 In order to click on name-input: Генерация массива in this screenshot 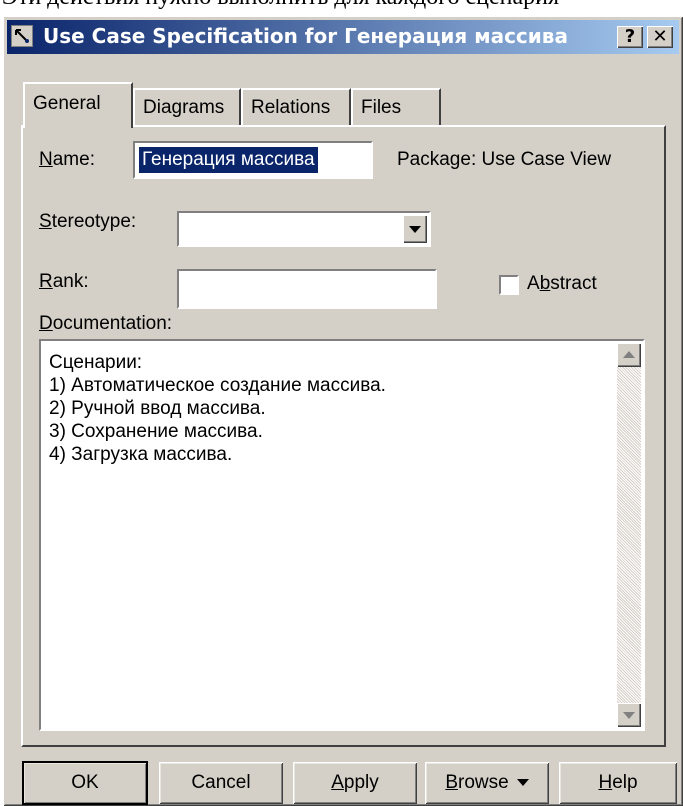, I will do `click(253, 160)`.